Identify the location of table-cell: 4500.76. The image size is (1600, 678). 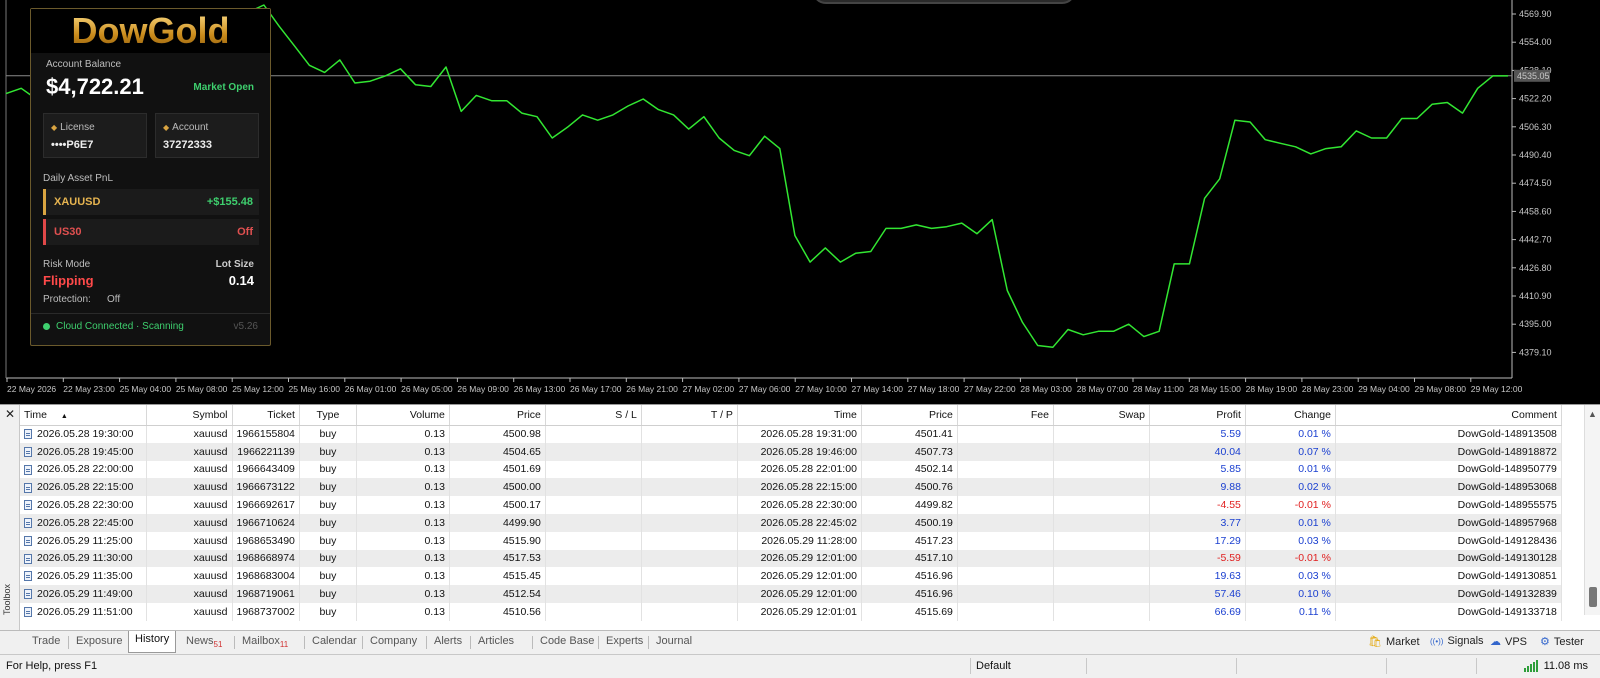
(909, 487).